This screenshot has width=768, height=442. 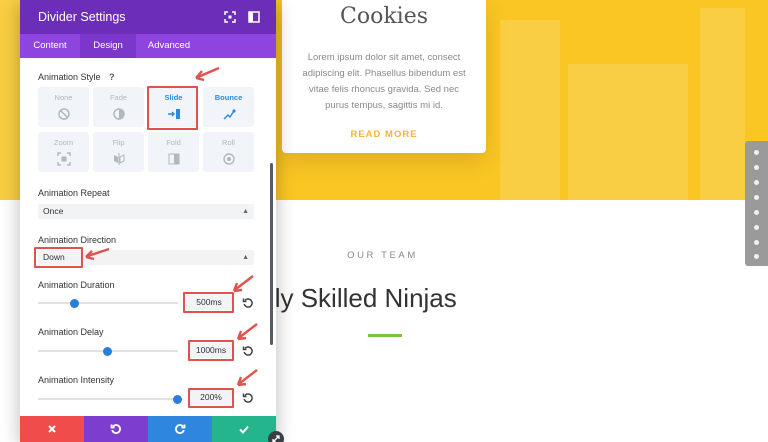 I want to click on sidebar-toggle-icon, so click(x=254, y=17).